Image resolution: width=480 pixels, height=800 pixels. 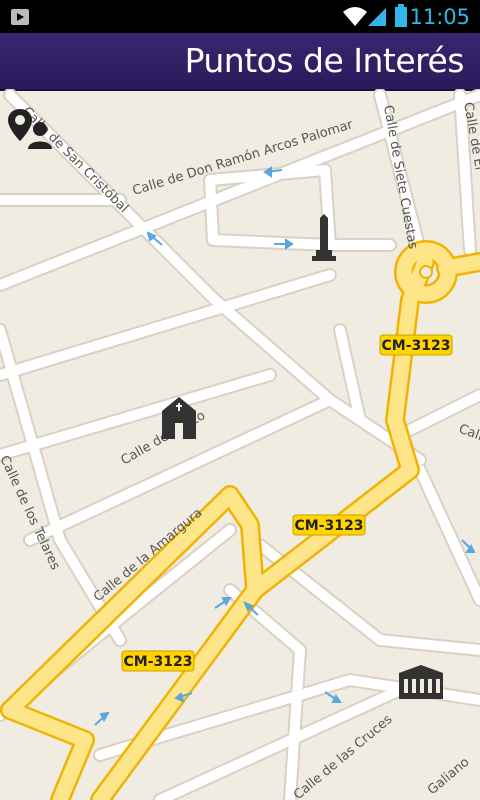 I want to click on street-label-cruces: Calle de las Cruces, so click(x=343, y=756).